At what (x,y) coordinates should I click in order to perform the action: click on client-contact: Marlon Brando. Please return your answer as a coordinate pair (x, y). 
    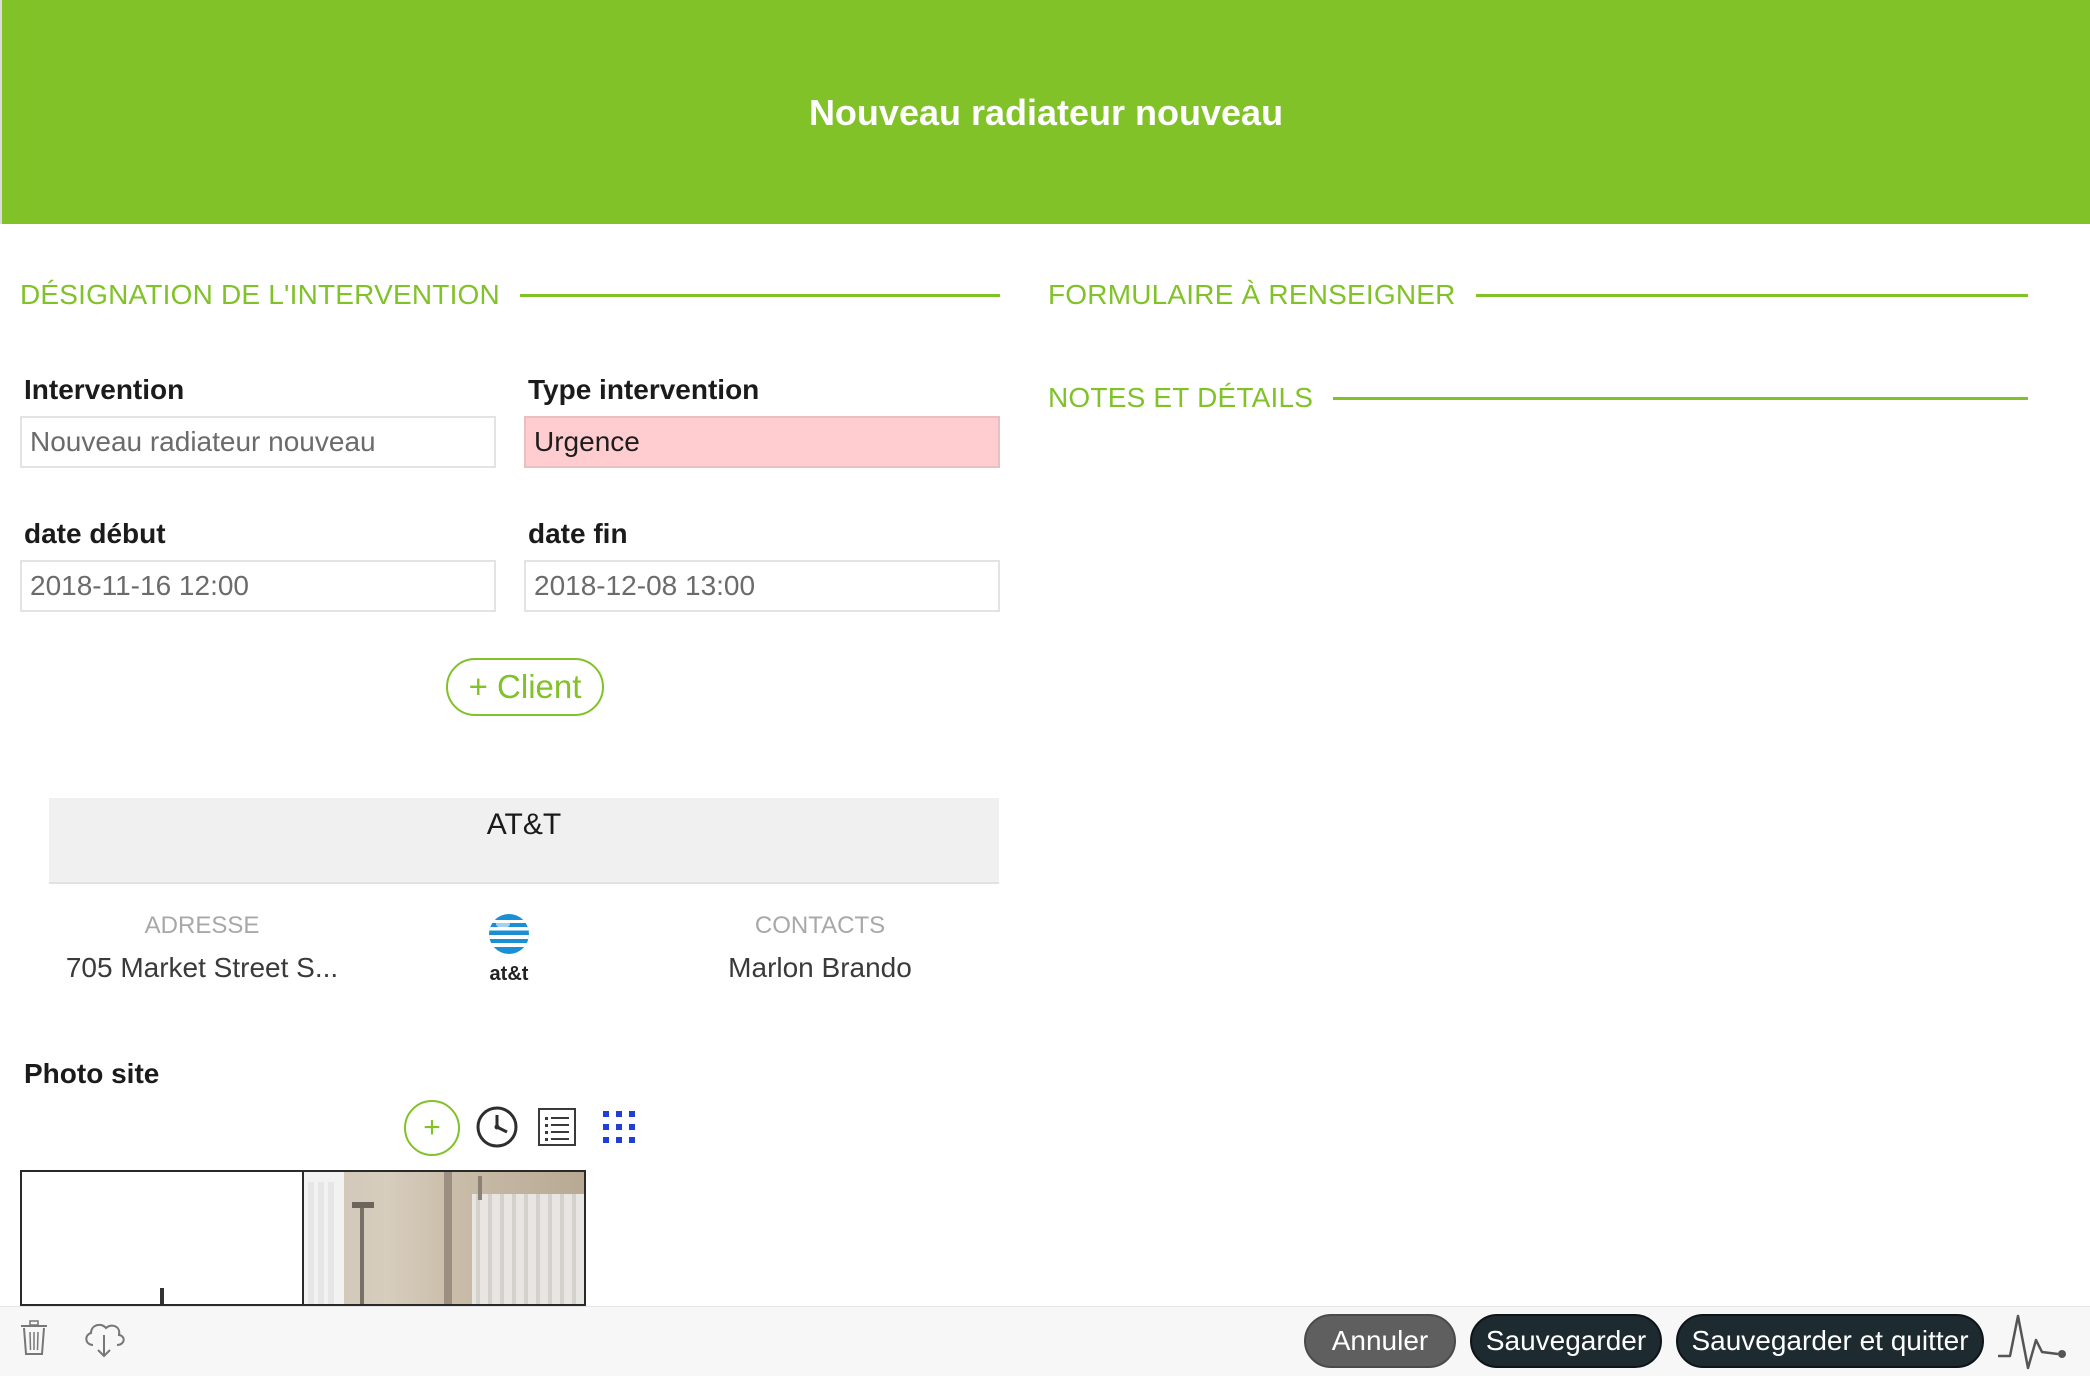
    Looking at the image, I should click on (820, 968).